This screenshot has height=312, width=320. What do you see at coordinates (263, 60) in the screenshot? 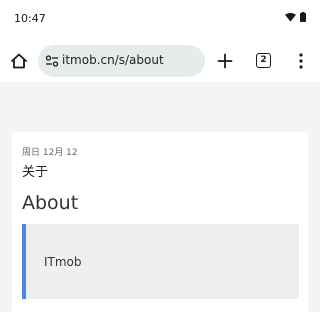
I see `tab-switcher-button: 2` at bounding box center [263, 60].